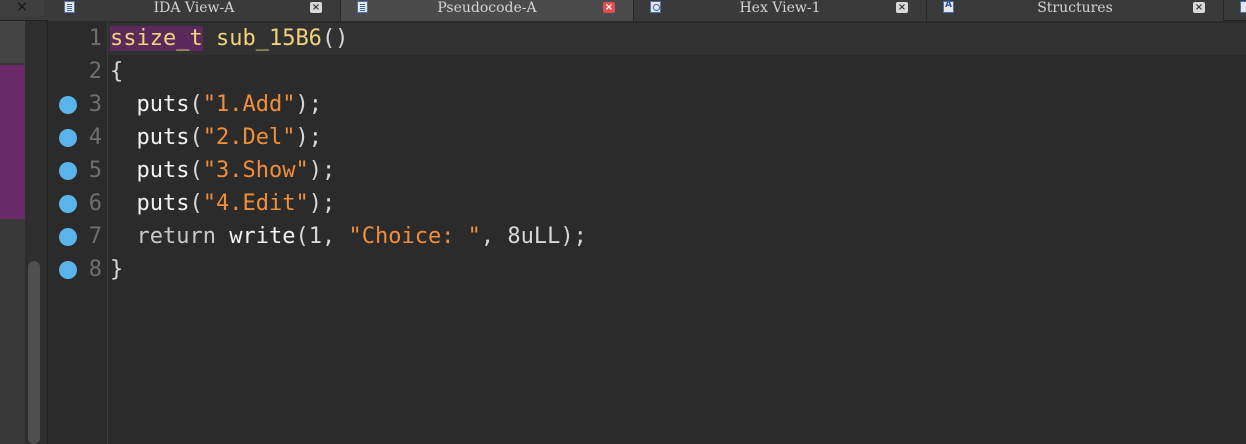 This screenshot has width=1246, height=444. I want to click on pseudocode-icon, so click(362, 7).